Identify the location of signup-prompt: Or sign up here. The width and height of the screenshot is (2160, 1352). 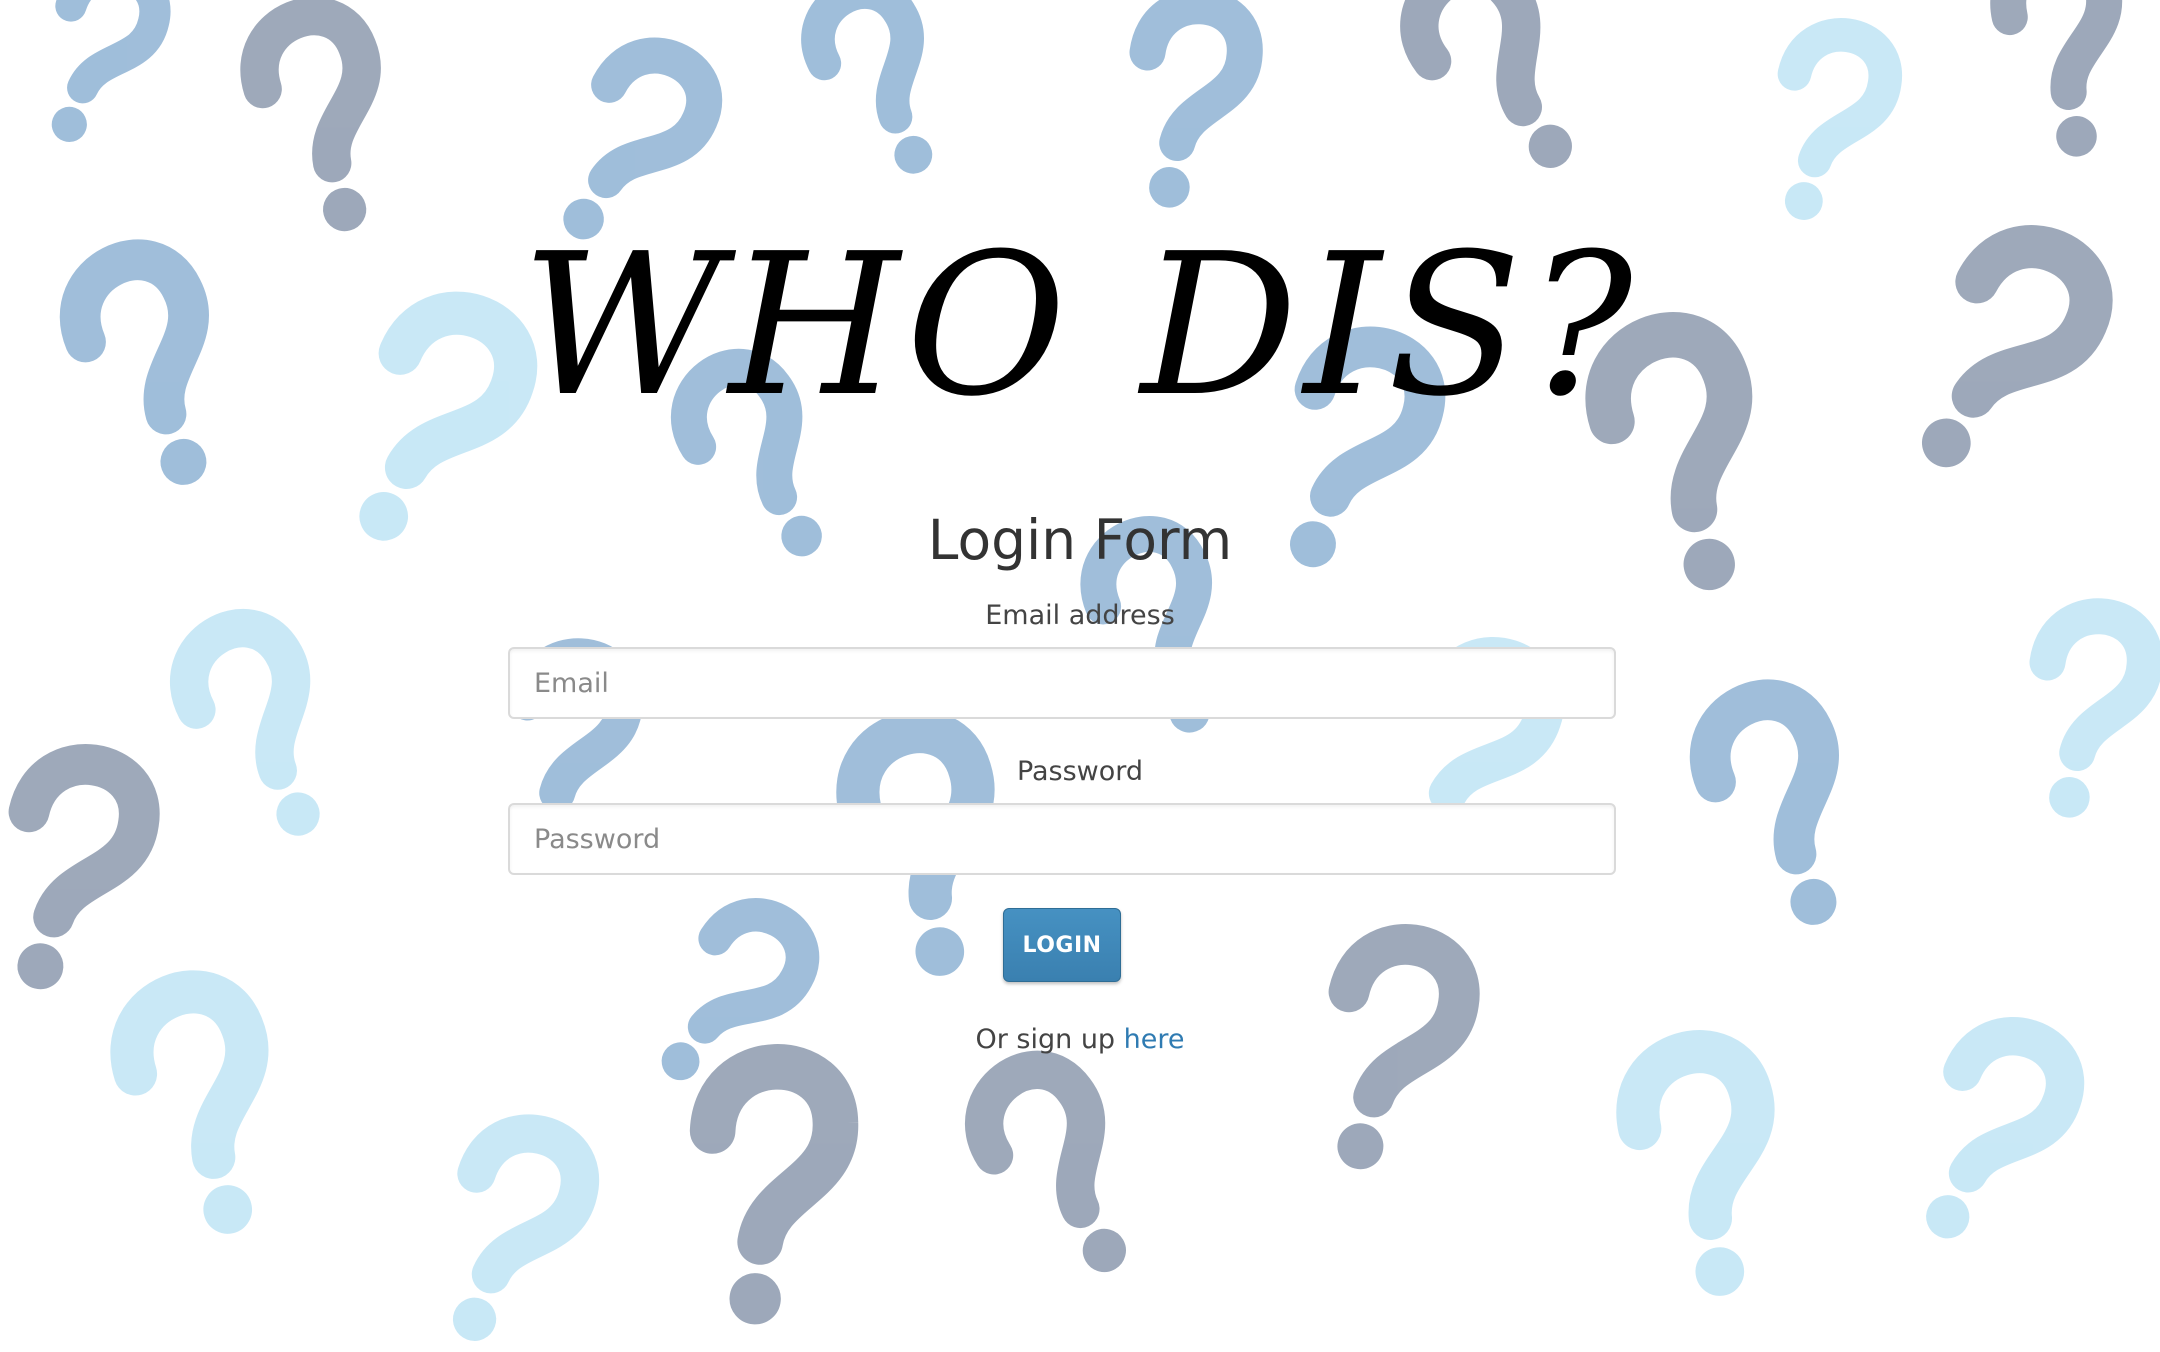
(1080, 1039).